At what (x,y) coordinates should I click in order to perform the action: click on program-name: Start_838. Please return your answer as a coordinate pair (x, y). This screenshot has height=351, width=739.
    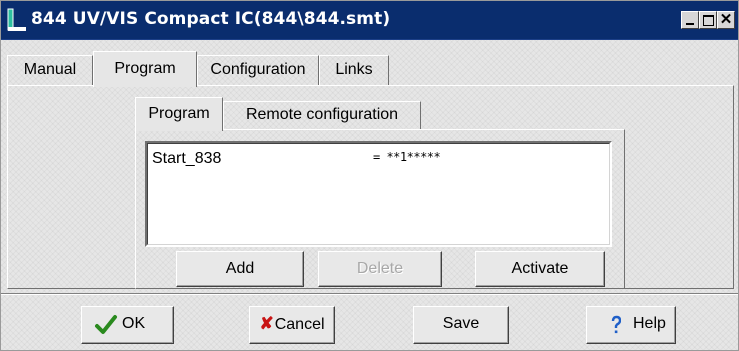
    Looking at the image, I should click on (187, 158).